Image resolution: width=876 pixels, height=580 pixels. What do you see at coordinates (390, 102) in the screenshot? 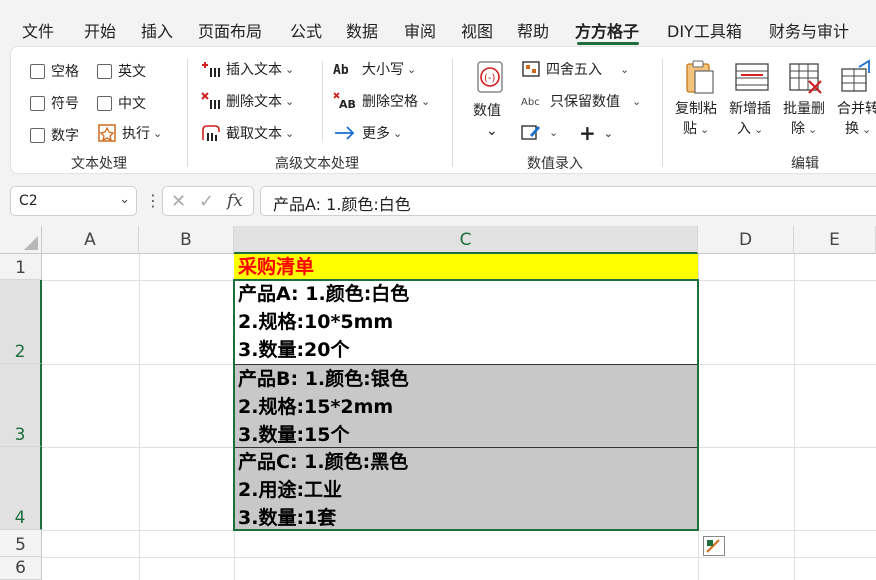
I see `delete-space-label: 删除空格` at bounding box center [390, 102].